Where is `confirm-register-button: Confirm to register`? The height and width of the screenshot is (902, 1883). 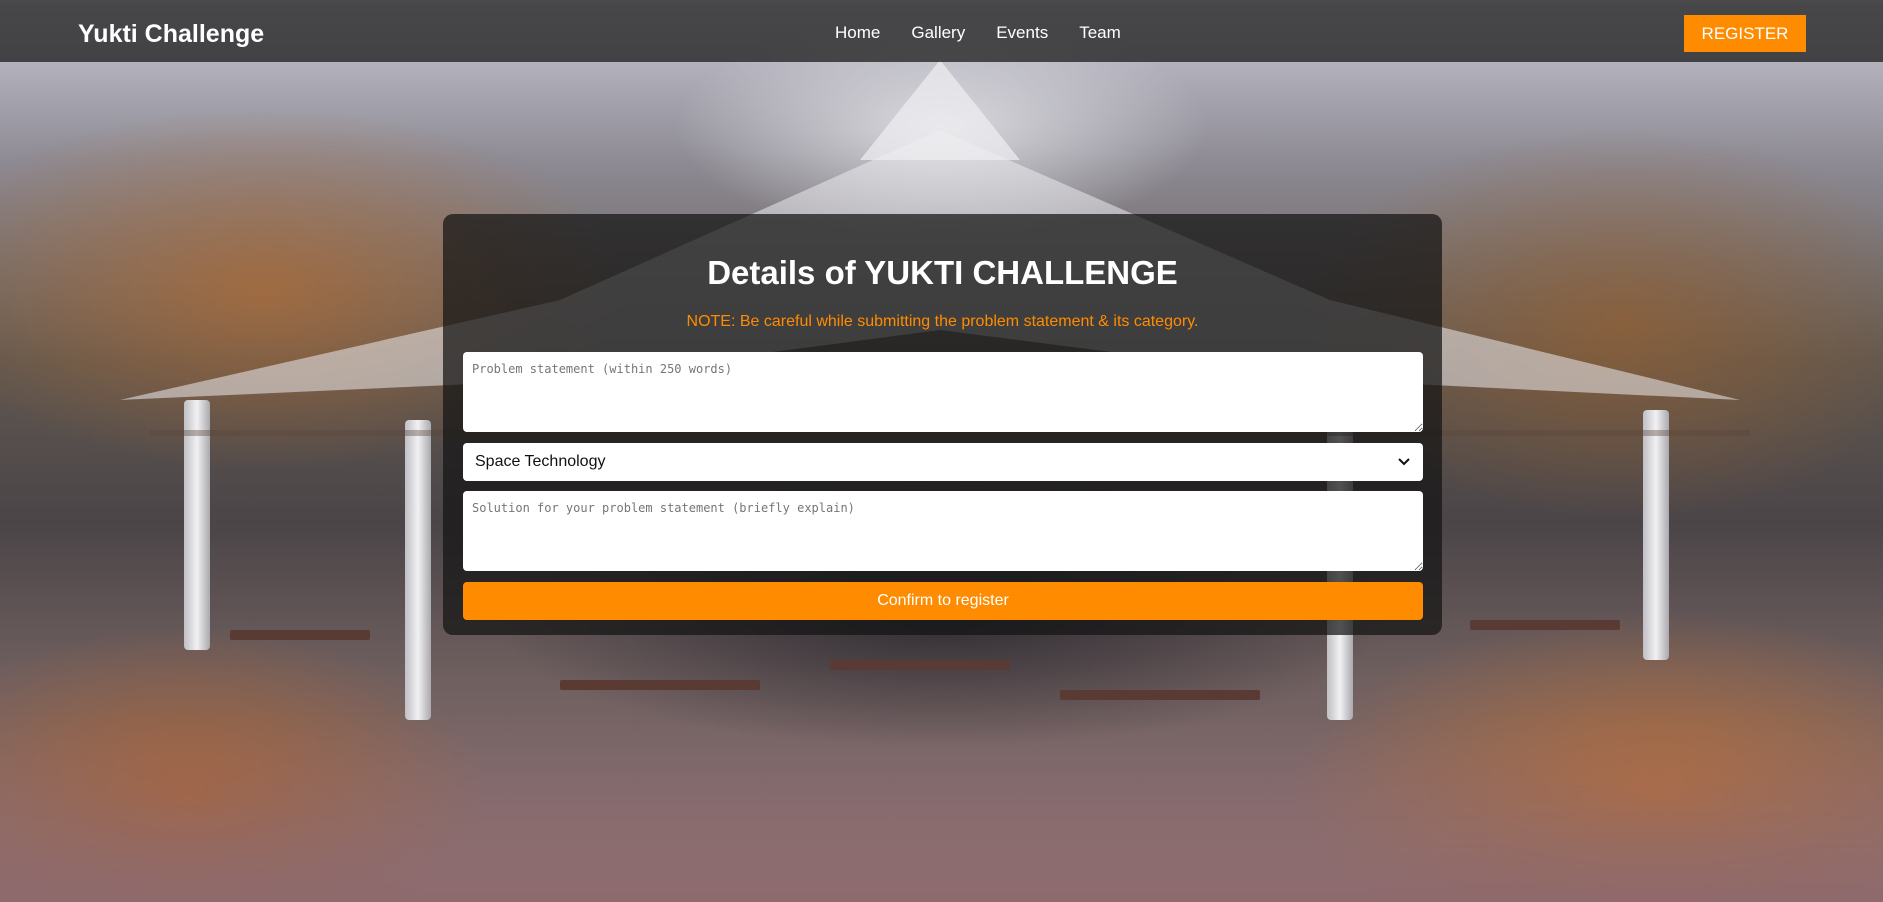
confirm-register-button: Confirm to register is located at coordinates (943, 601).